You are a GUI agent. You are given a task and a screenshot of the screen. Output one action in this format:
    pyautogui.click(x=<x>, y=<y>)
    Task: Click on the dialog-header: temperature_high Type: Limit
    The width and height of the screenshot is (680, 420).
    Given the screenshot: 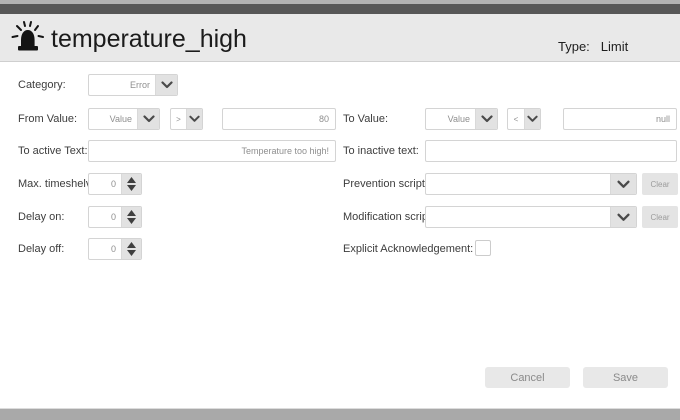 What is the action you would take?
    pyautogui.click(x=340, y=38)
    